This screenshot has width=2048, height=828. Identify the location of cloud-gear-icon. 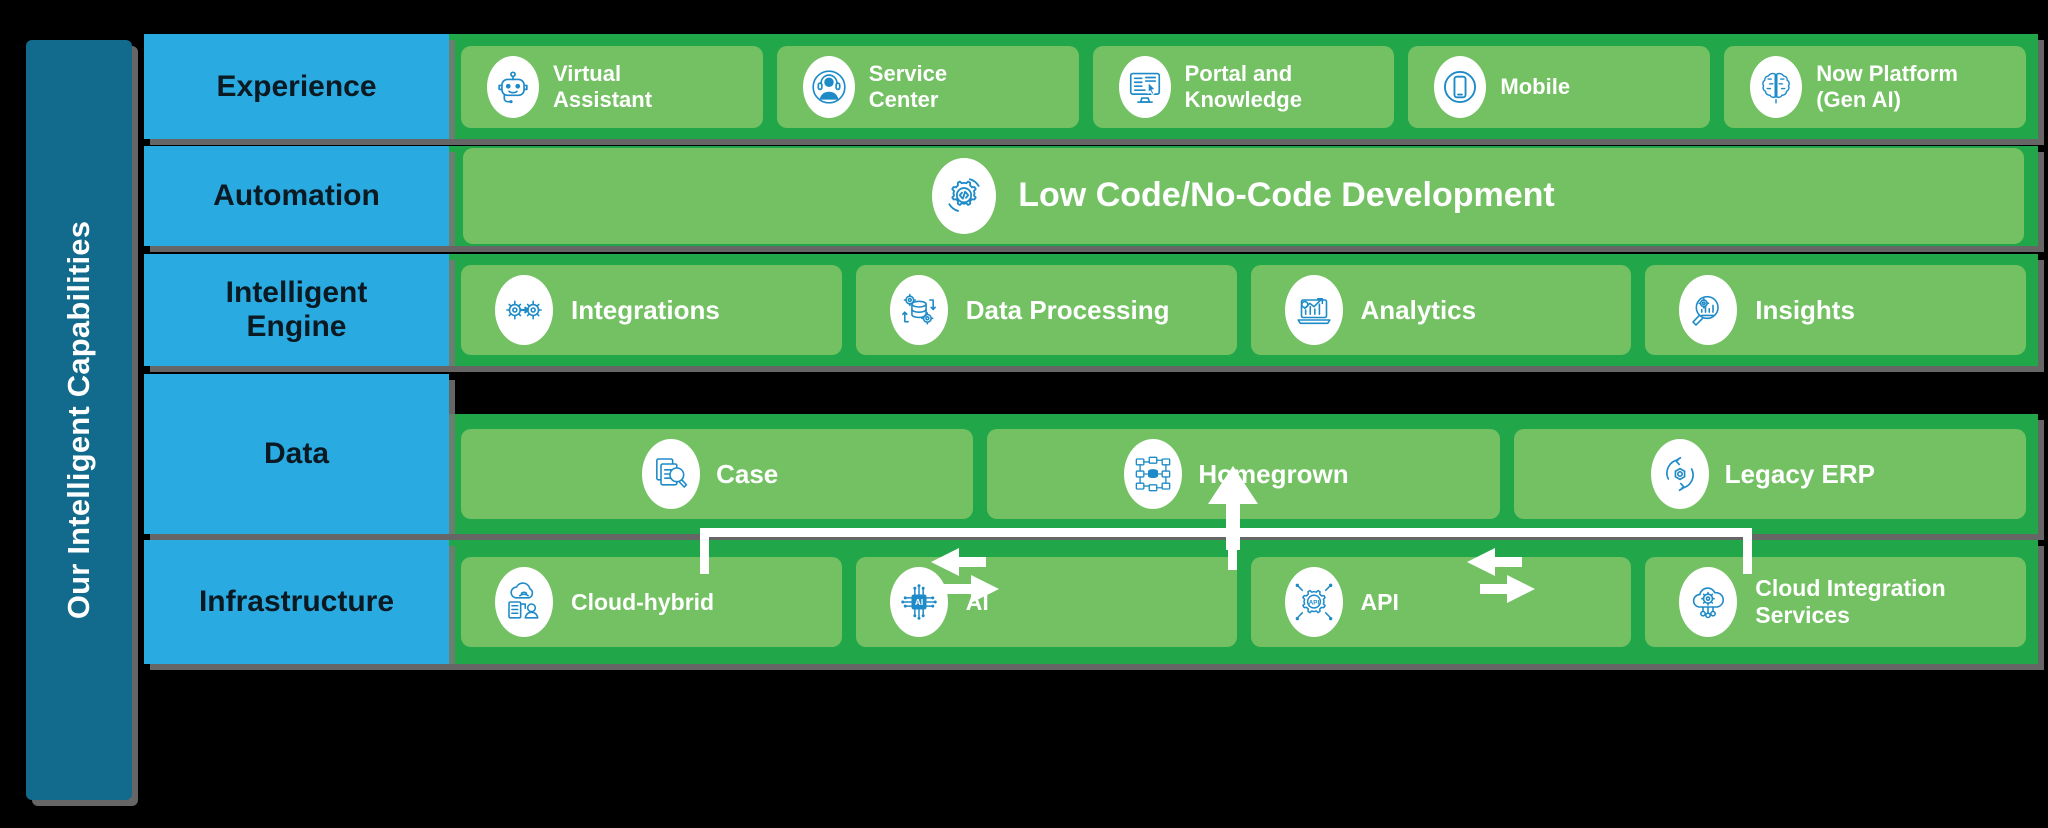
(1708, 602).